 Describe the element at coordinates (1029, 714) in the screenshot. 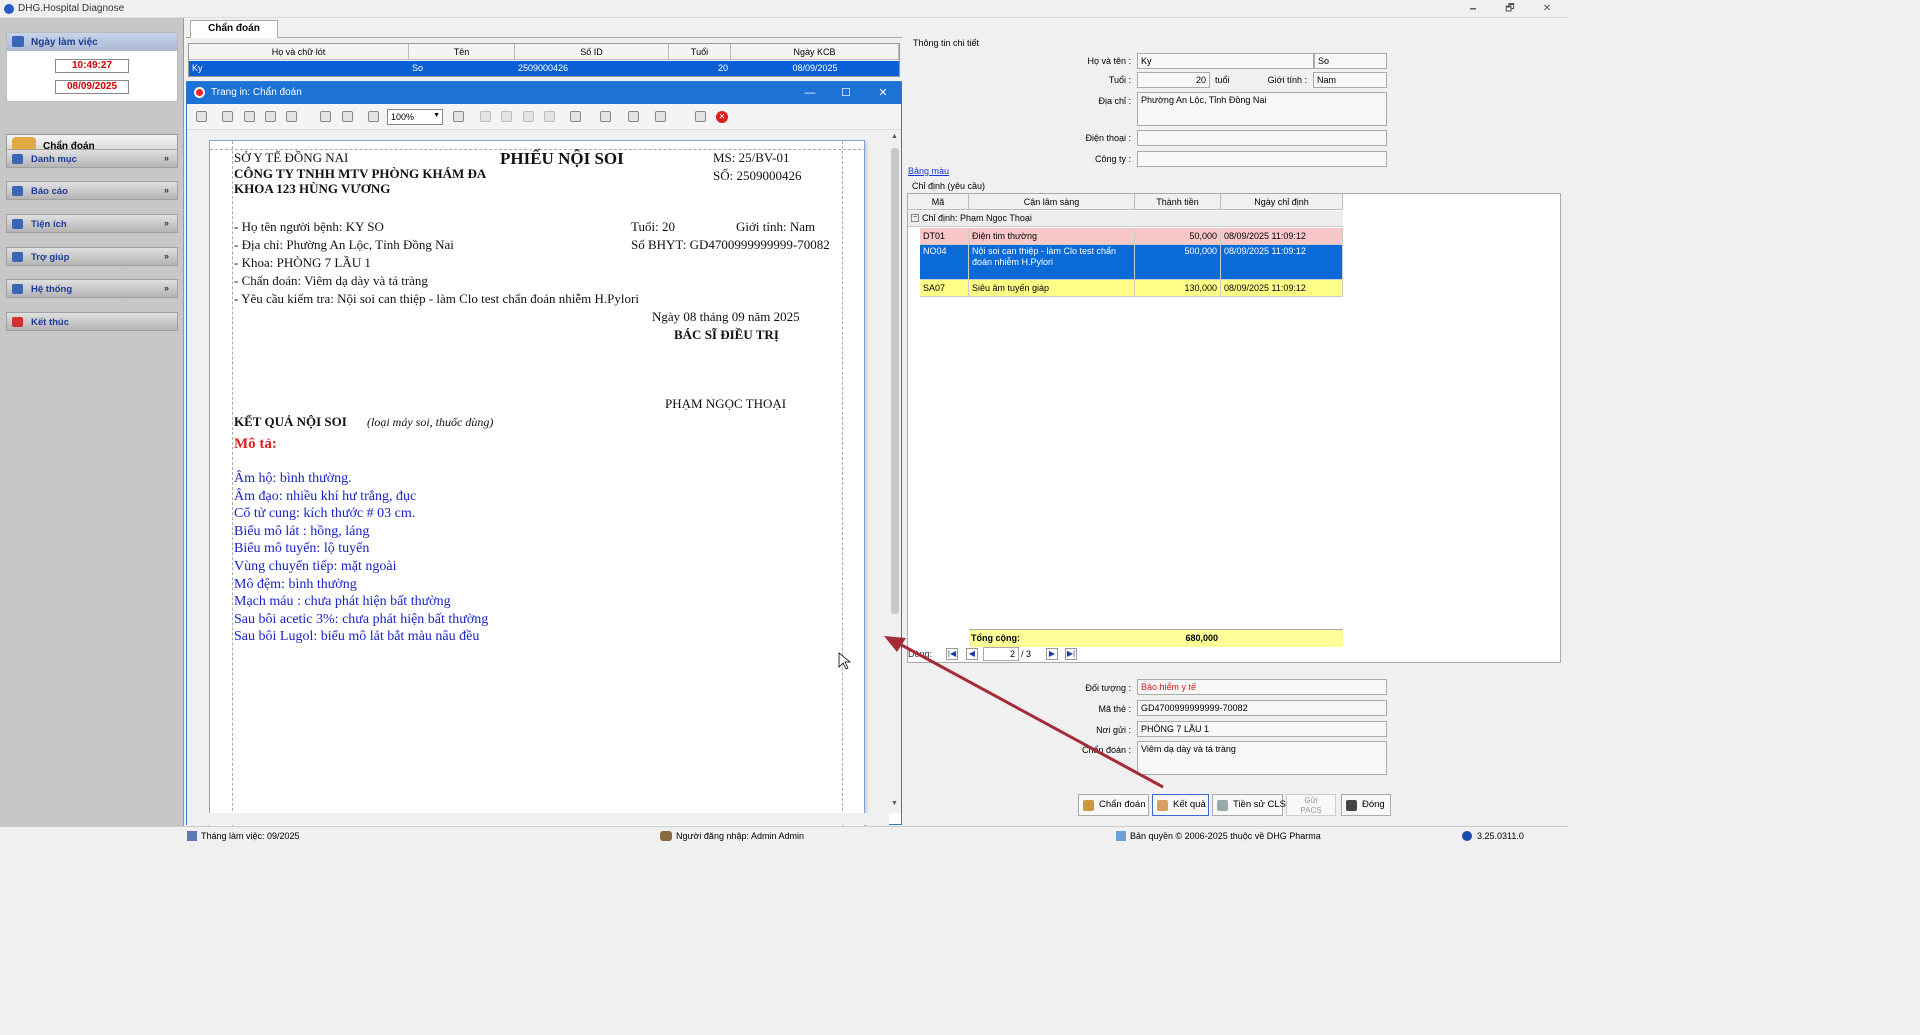

I see `arrow-shaft` at that location.